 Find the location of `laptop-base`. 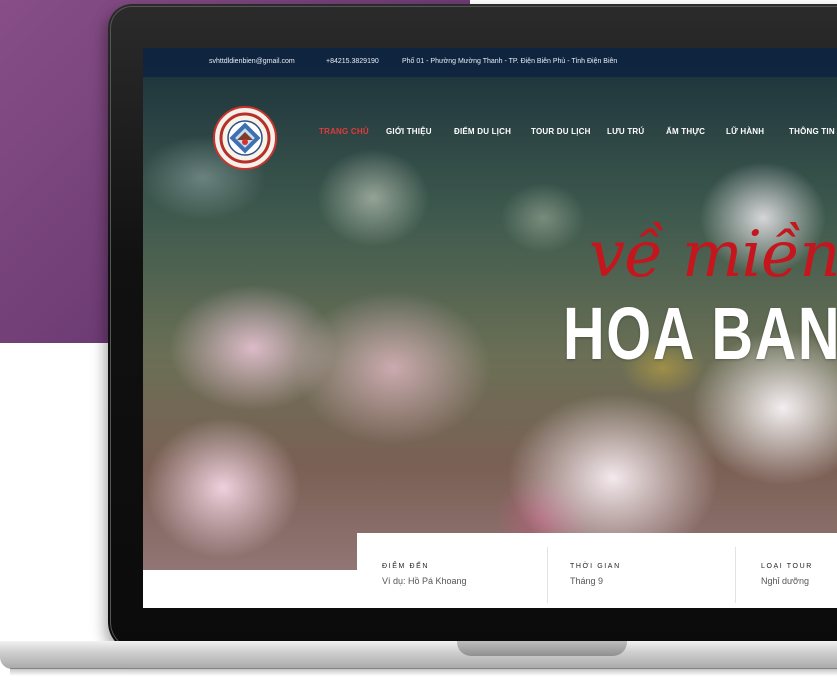

laptop-base is located at coordinates (418, 655).